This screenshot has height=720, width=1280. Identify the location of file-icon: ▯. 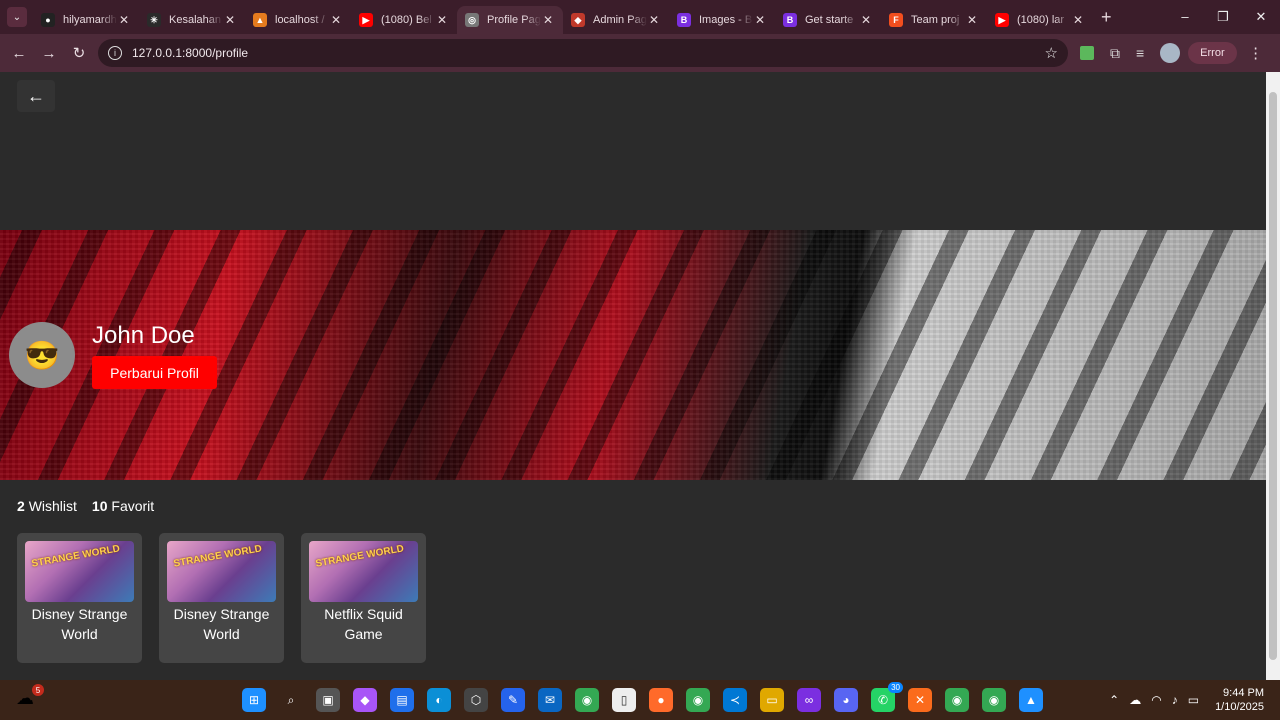
(624, 700).